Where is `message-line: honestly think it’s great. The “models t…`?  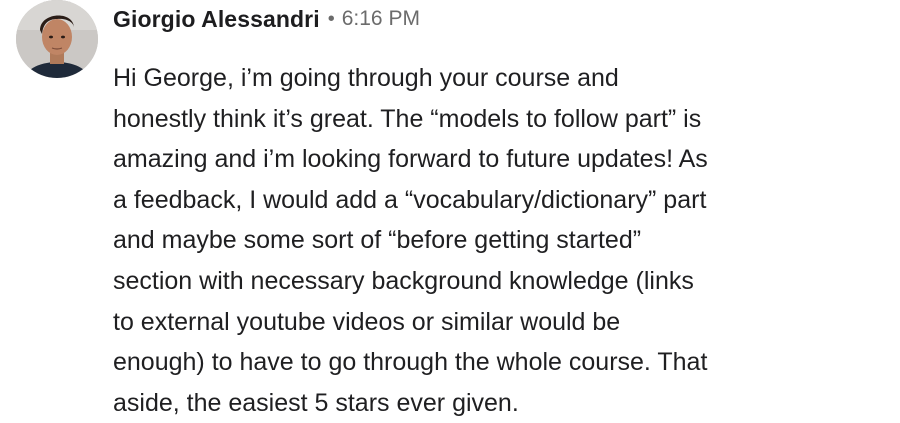 message-line: honestly think it’s great. The “models t… is located at coordinates (407, 118).